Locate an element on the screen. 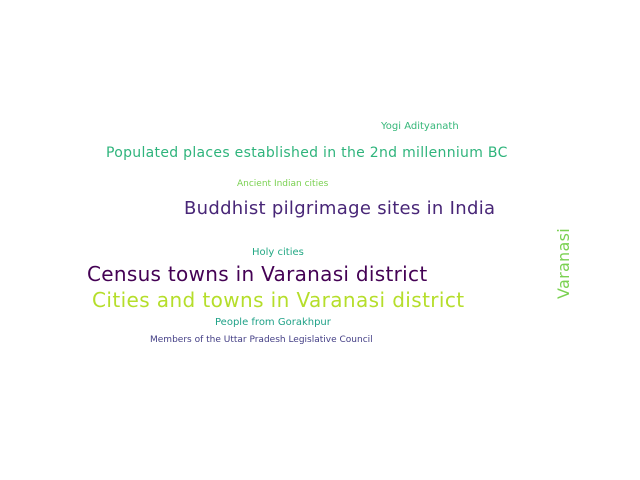 The image size is (640, 480). word-cities-and-towns: Cities and towns in Varanasi district is located at coordinates (278, 300).